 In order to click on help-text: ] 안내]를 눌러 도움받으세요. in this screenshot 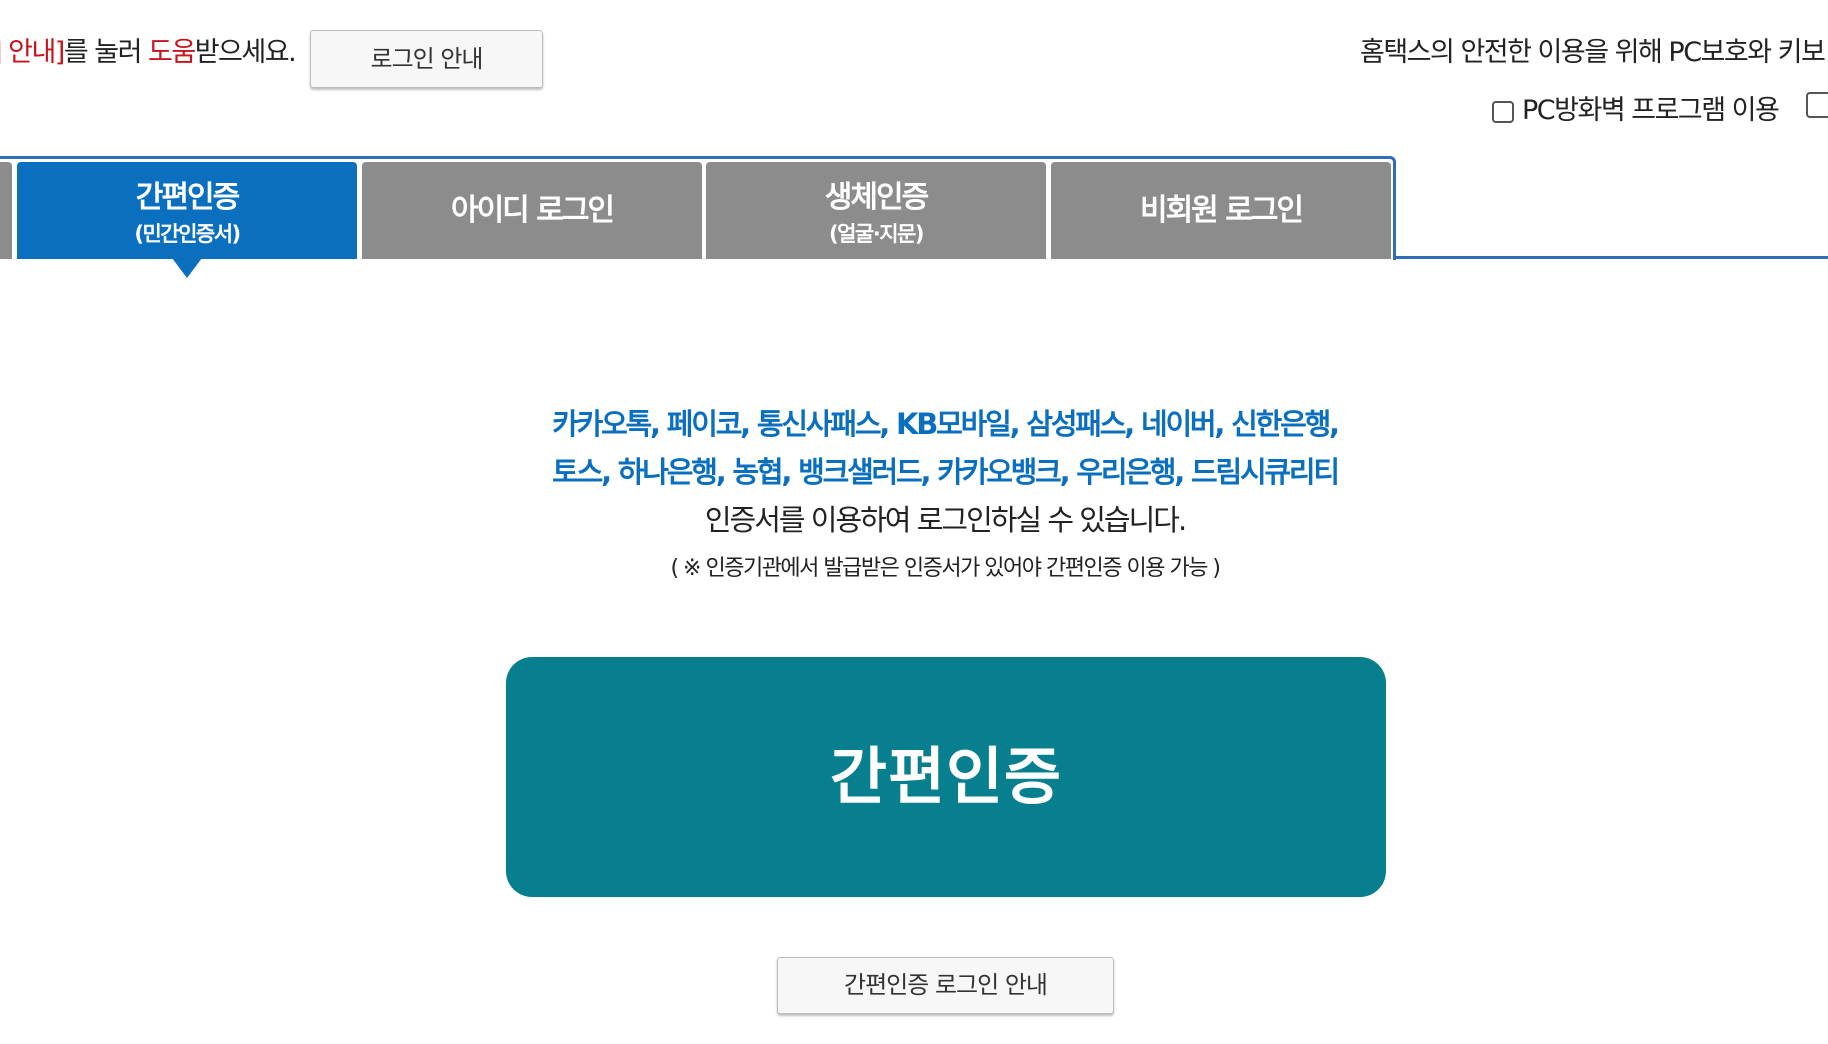, I will do `click(148, 49)`.